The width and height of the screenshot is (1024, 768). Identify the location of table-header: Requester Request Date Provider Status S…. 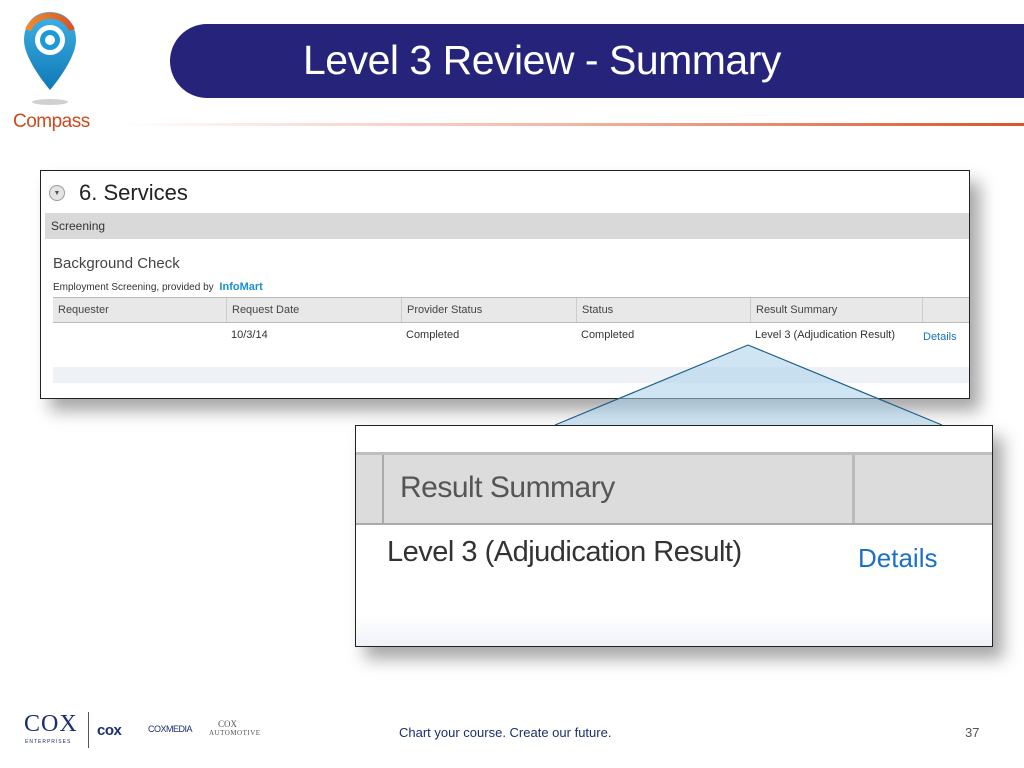
(511, 310).